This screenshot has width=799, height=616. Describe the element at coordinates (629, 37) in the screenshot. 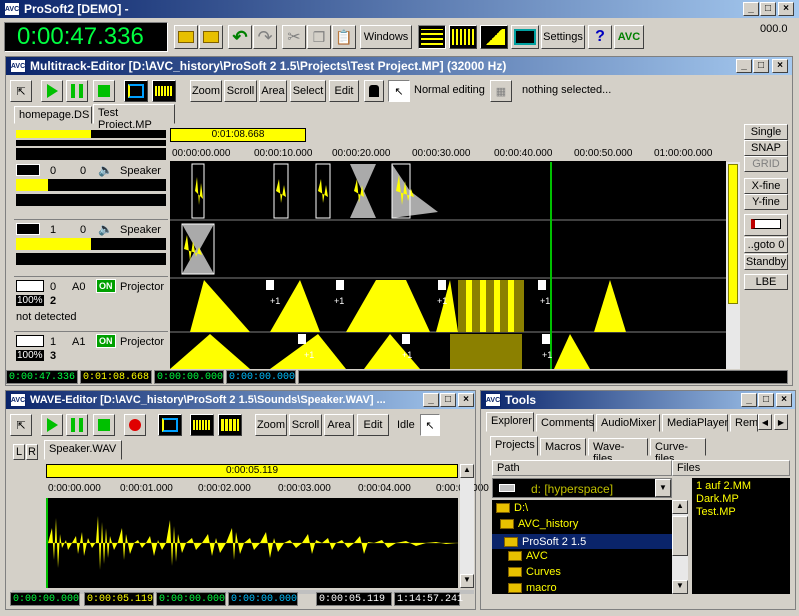

I see `avc-button: AVC` at that location.